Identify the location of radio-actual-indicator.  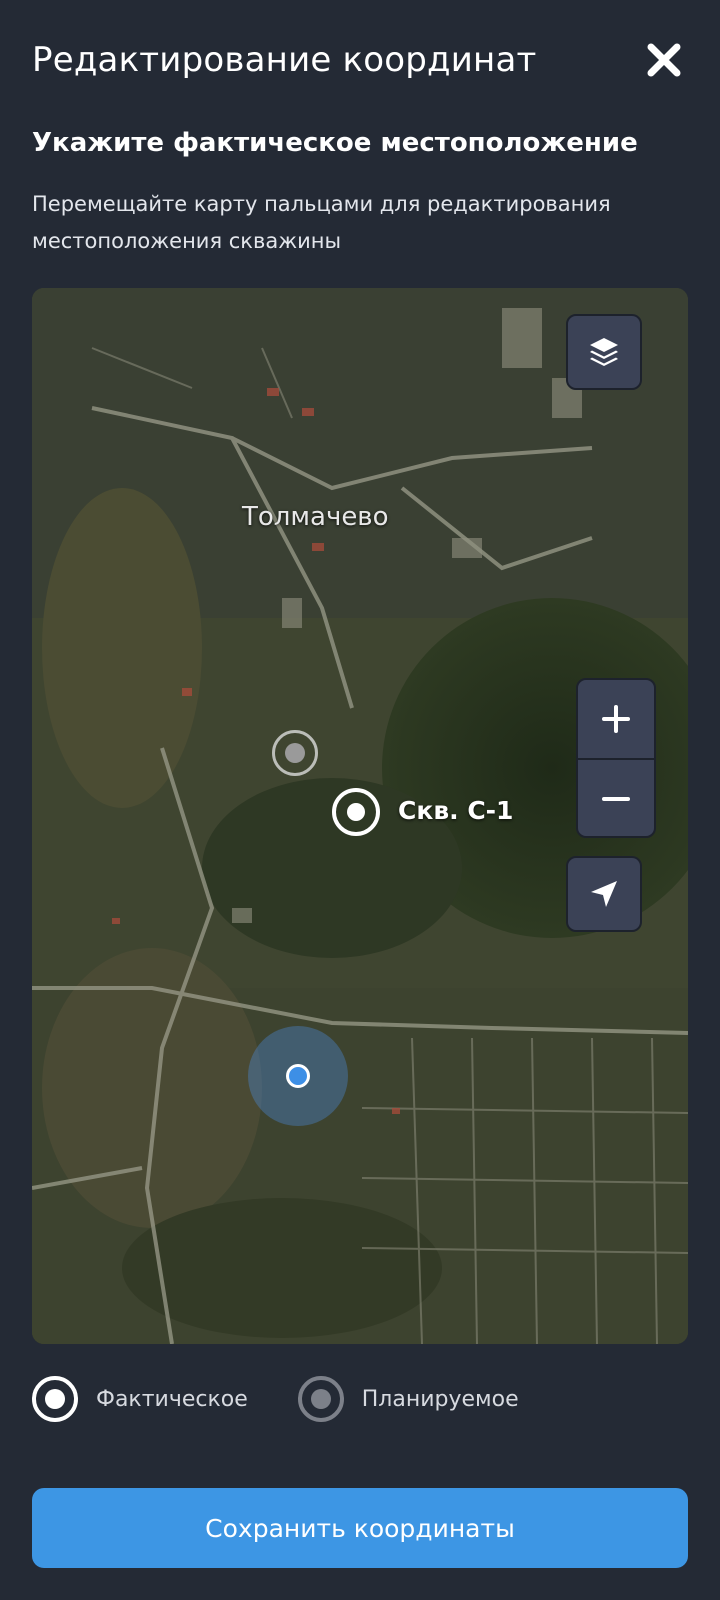
(55, 1399).